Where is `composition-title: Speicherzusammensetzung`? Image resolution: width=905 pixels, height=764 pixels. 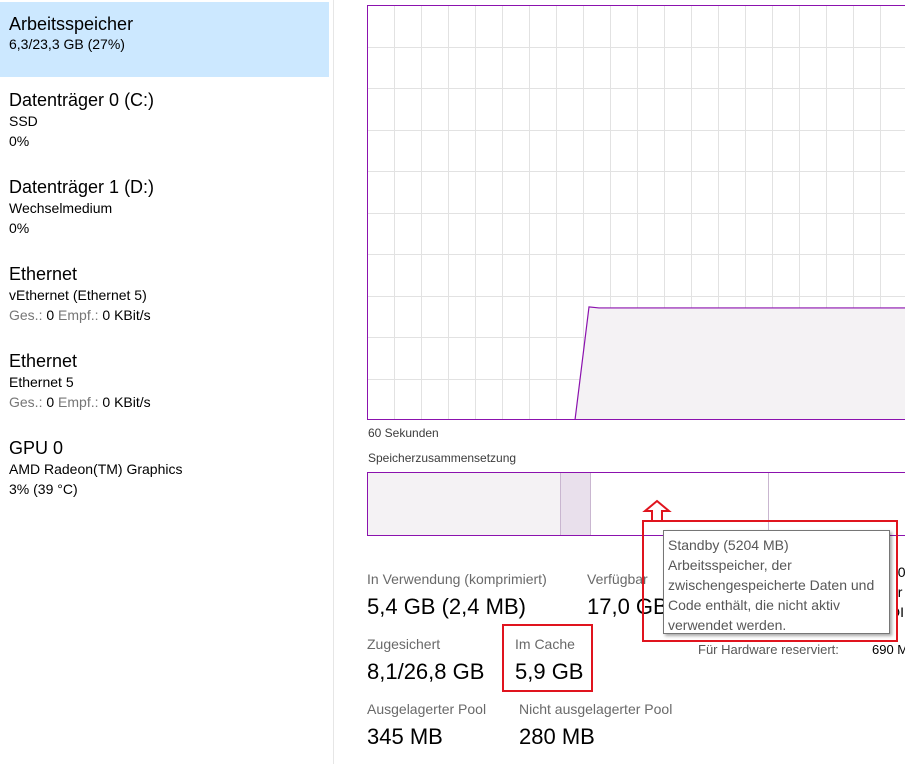
composition-title: Speicherzusammensetzung is located at coordinates (442, 458).